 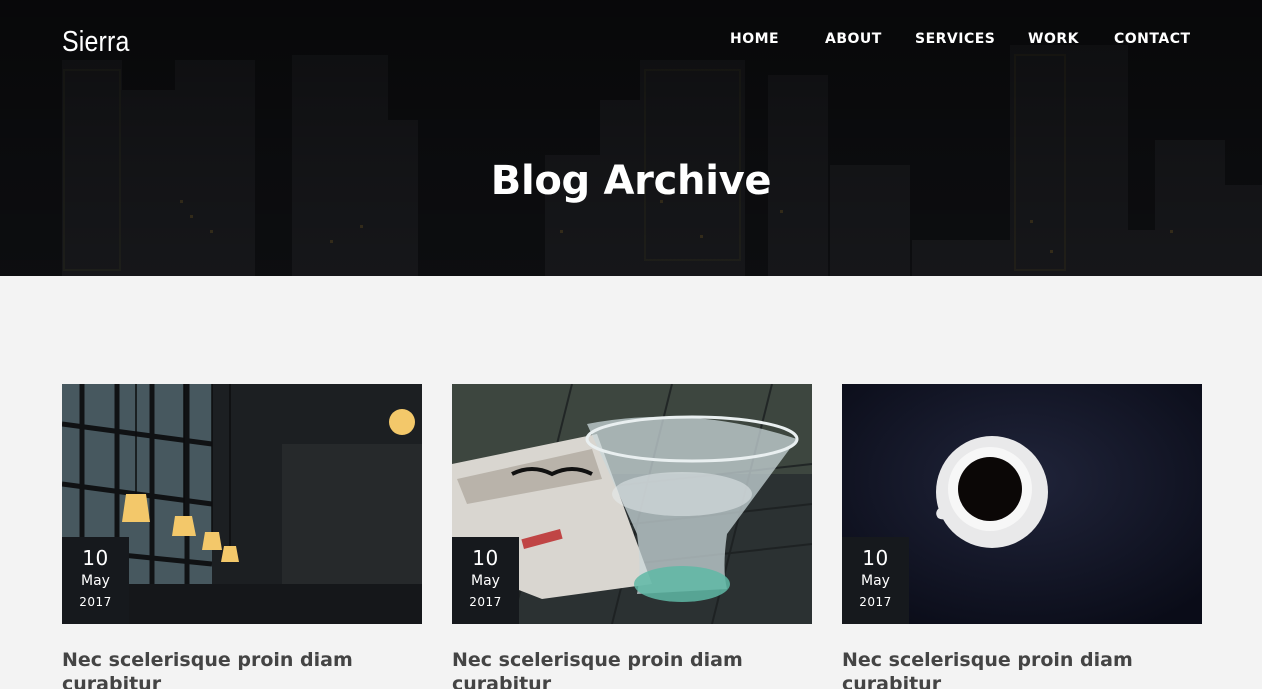 What do you see at coordinates (631, 41) in the screenshot?
I see `main-nav: HOME ABOUT SERVICES WORK CONTACT` at bounding box center [631, 41].